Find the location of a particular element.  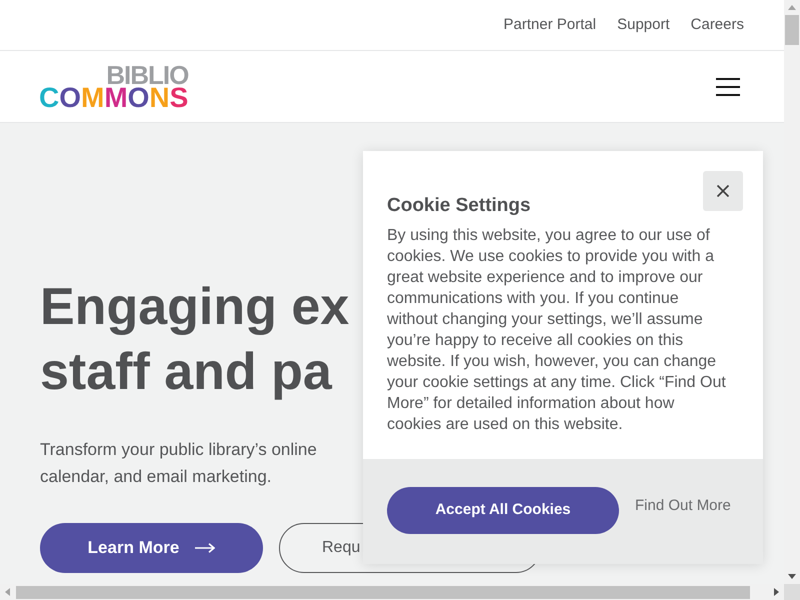

find-out-more-link: Find Out More is located at coordinates (683, 506).